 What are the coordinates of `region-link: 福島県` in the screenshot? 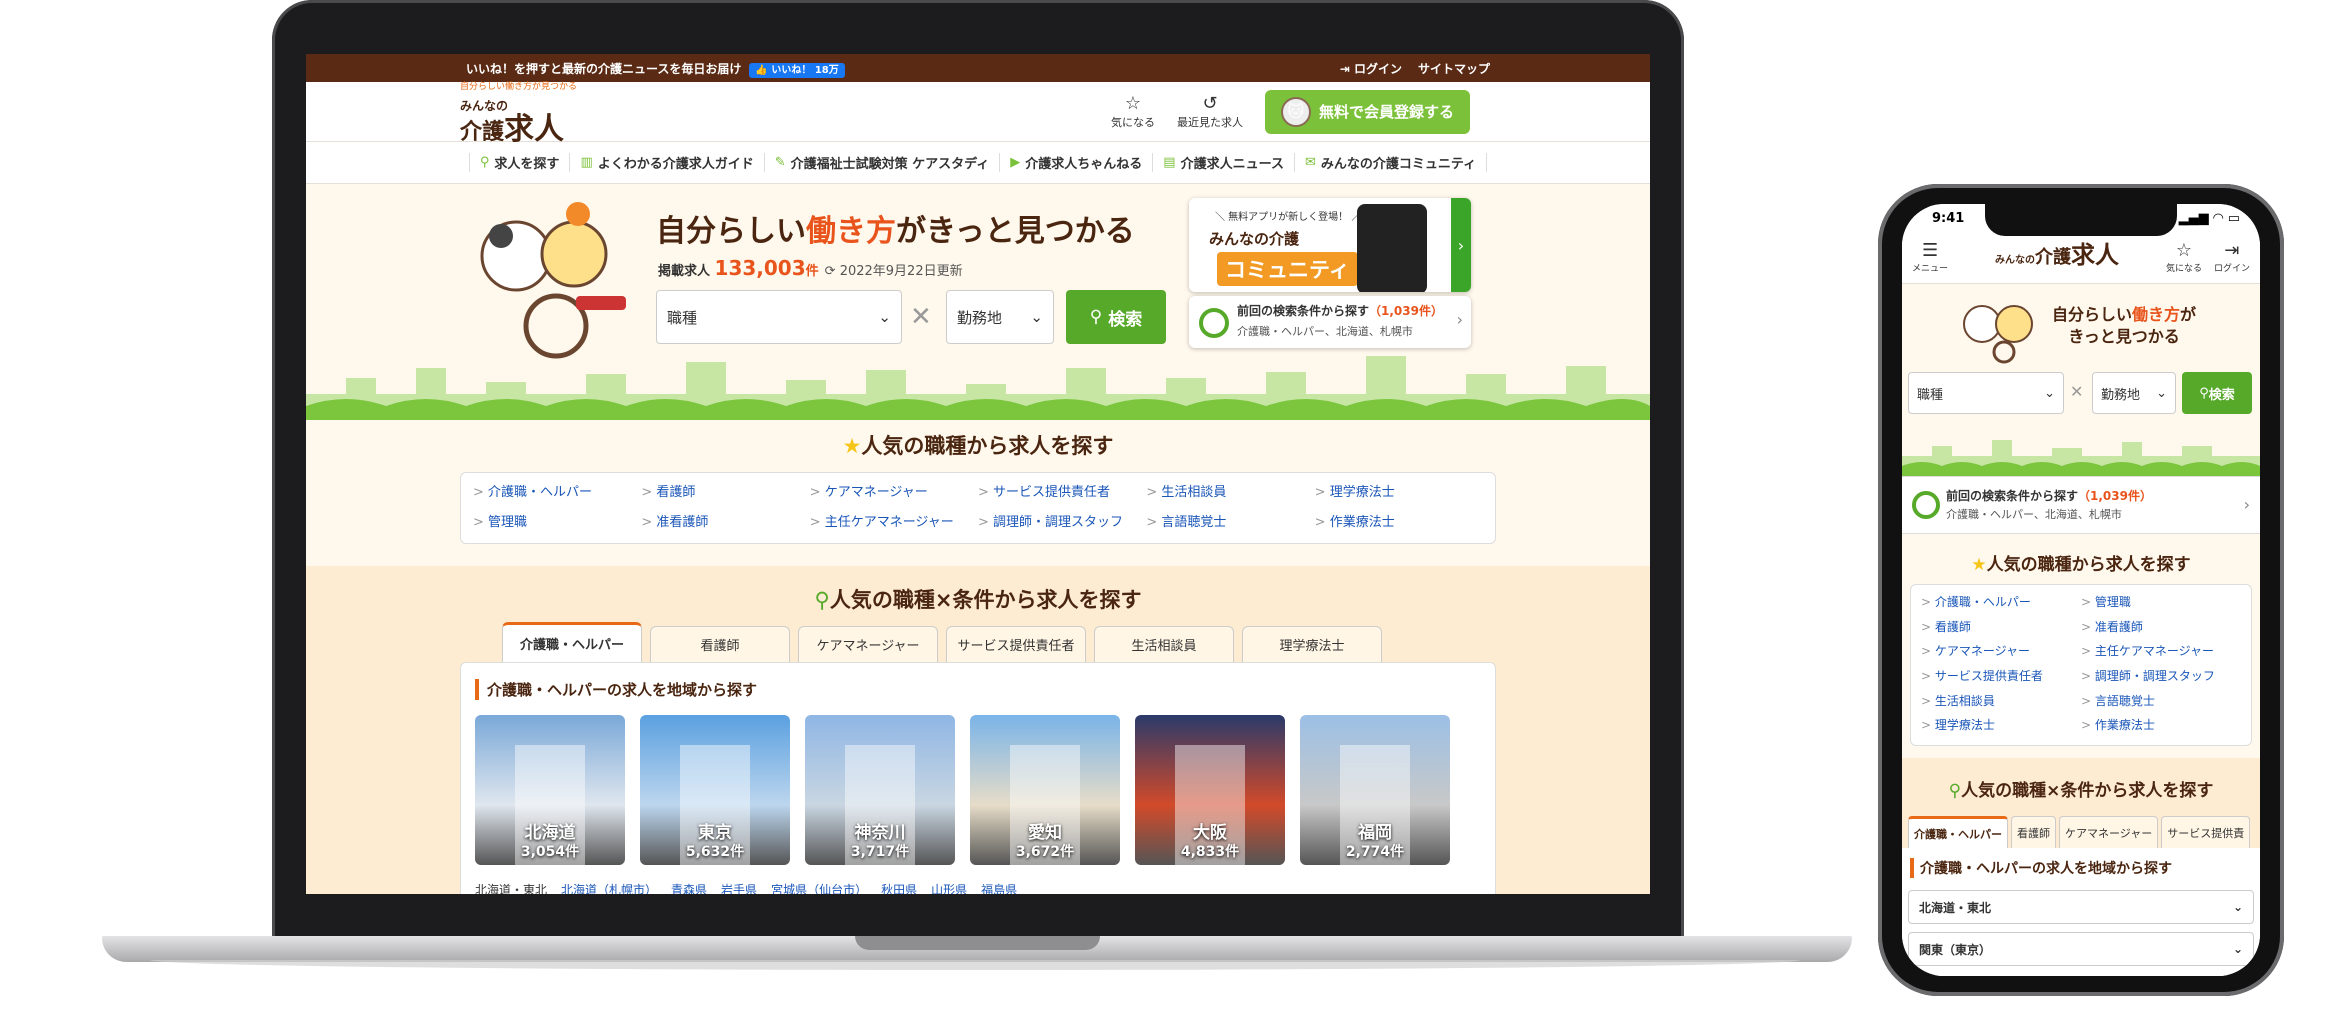 It's located at (999, 887).